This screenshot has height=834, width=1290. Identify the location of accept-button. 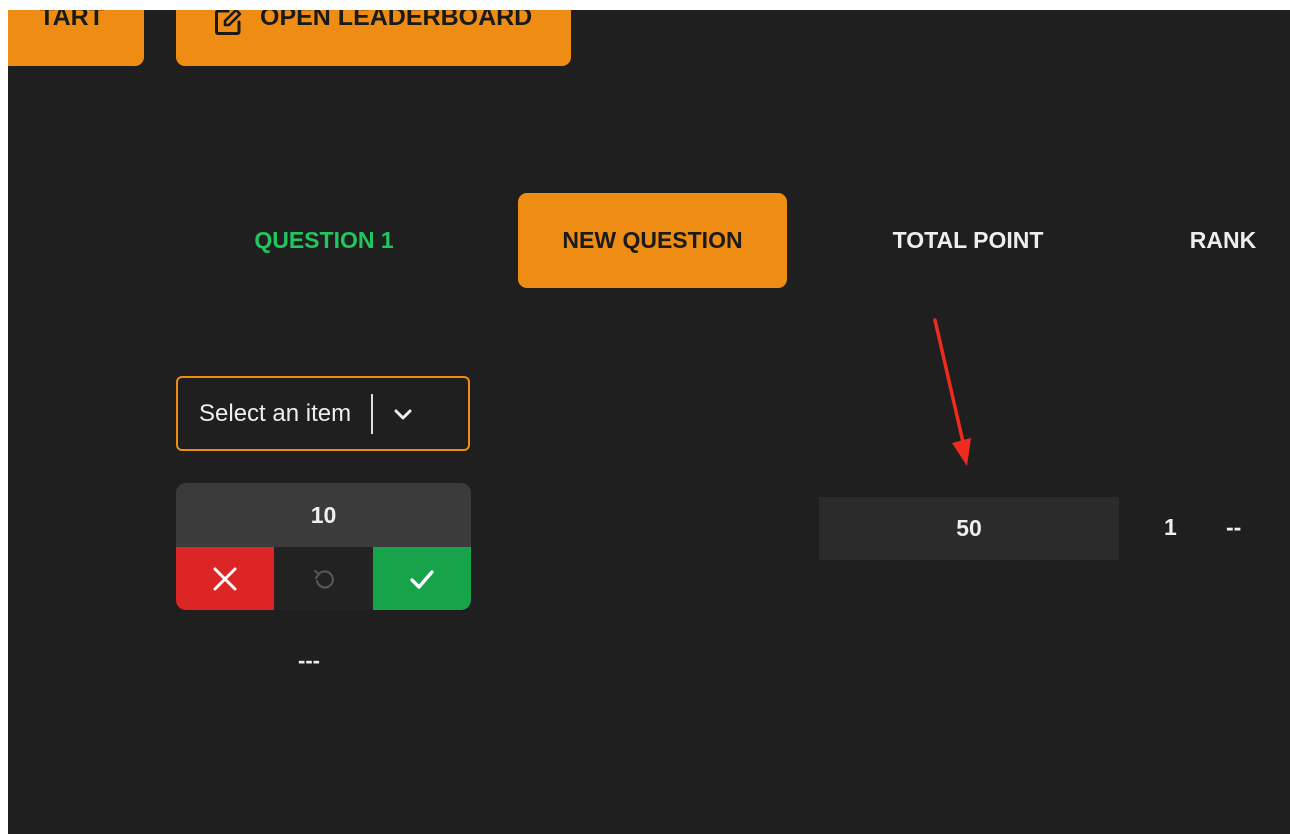
(422, 578).